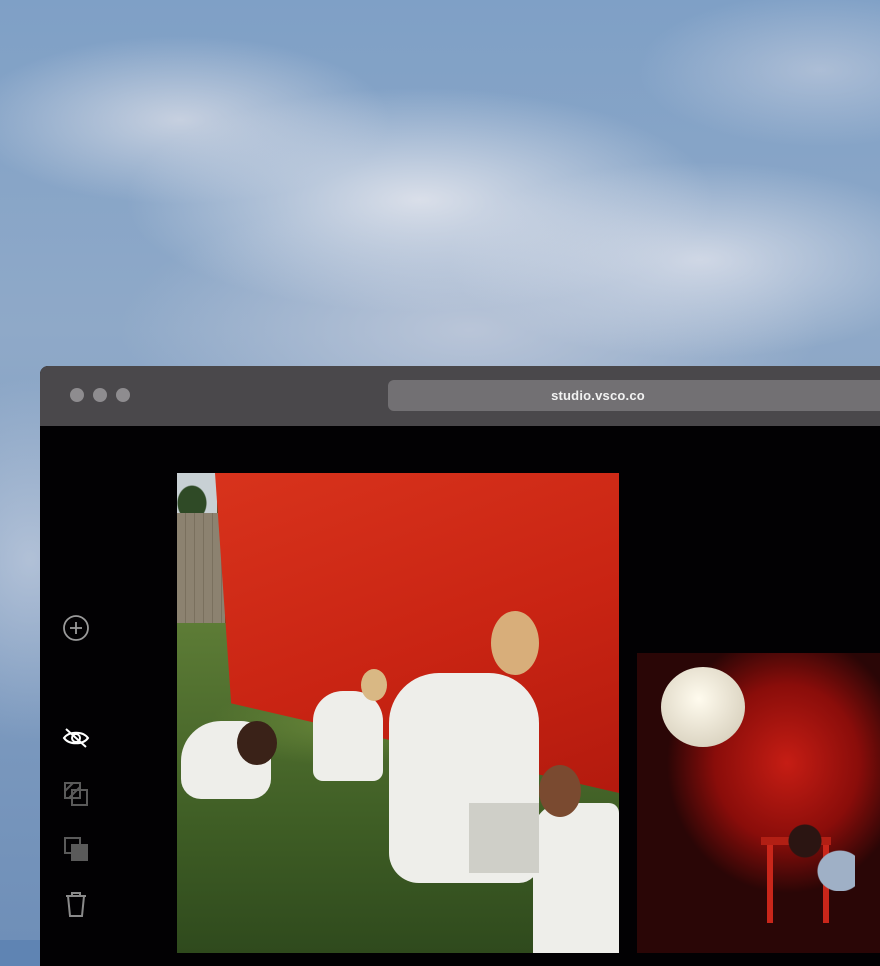 The height and width of the screenshot is (966, 880). I want to click on add-button, so click(76, 628).